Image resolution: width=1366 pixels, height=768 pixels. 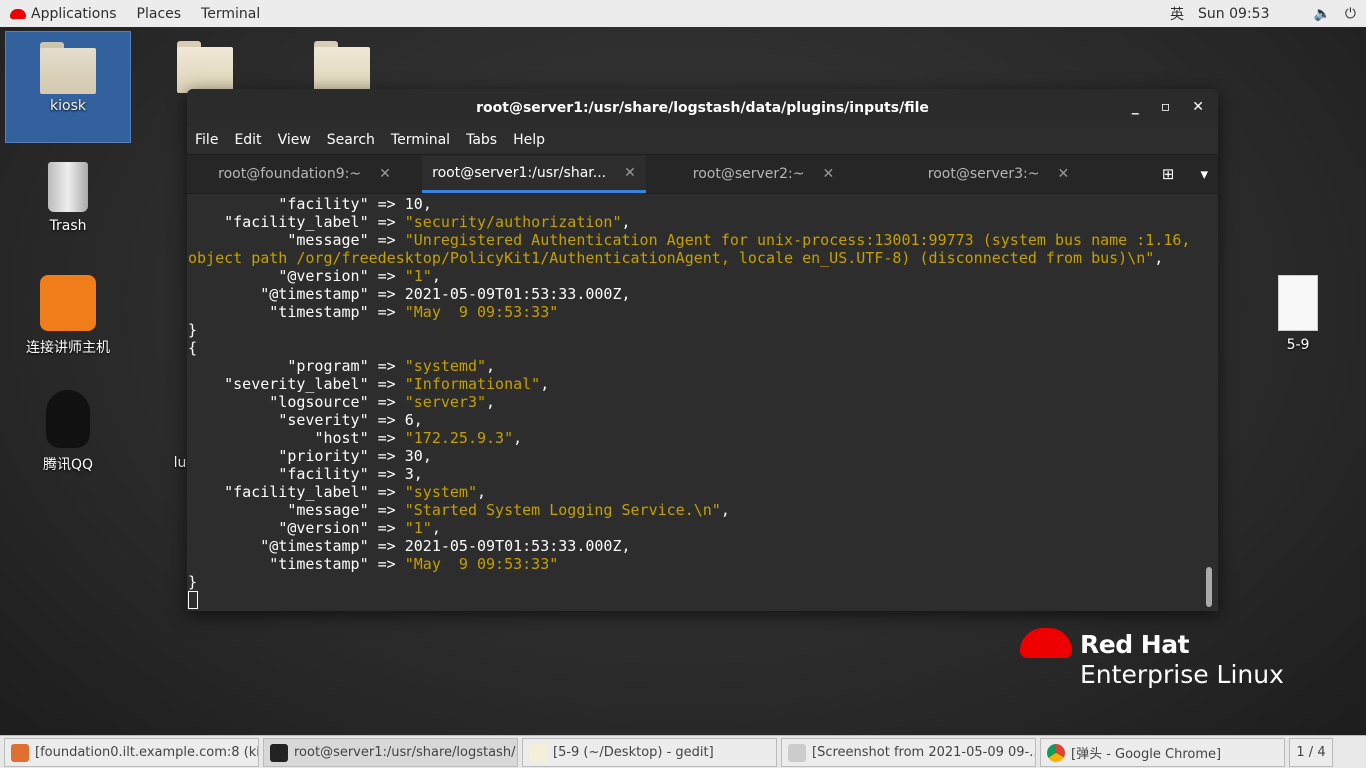 I want to click on taskbar-item-gedit: [5-9 (~/Desktop) - gedit], so click(x=649, y=752).